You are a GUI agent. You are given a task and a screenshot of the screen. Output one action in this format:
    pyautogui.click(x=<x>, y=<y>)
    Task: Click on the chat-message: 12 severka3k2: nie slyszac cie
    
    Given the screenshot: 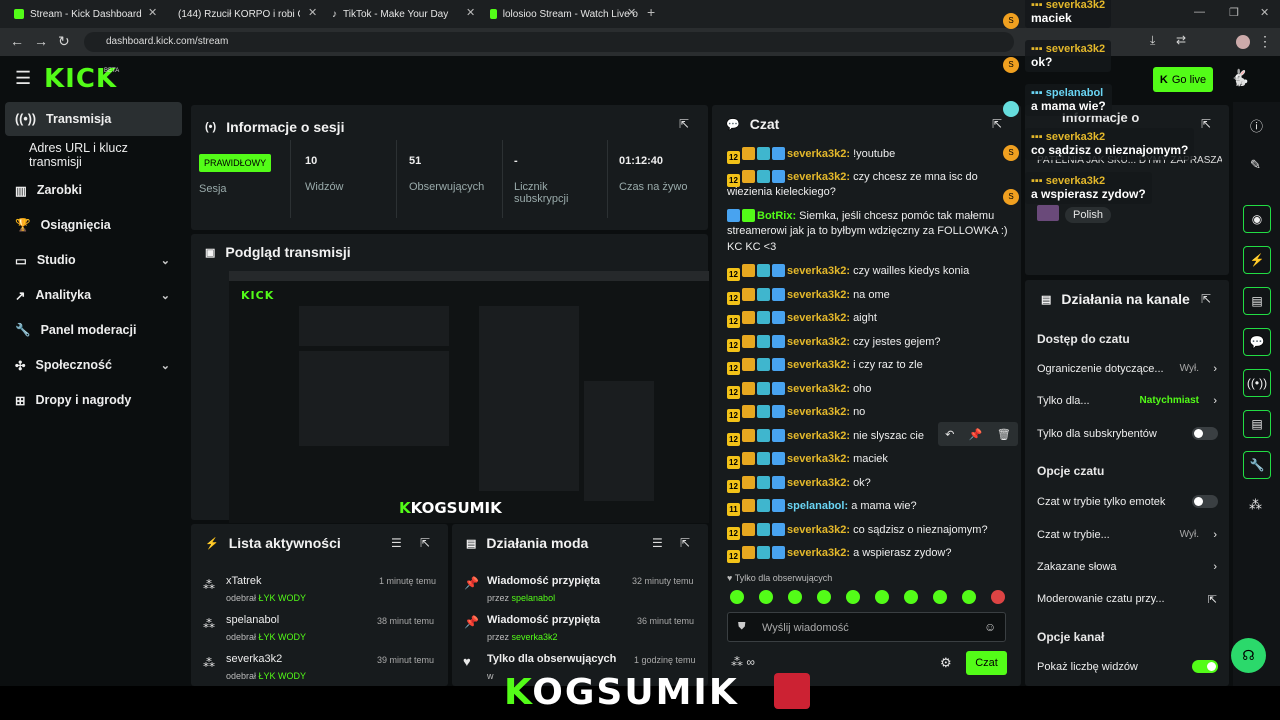 What is the action you would take?
    pyautogui.click(x=825, y=437)
    